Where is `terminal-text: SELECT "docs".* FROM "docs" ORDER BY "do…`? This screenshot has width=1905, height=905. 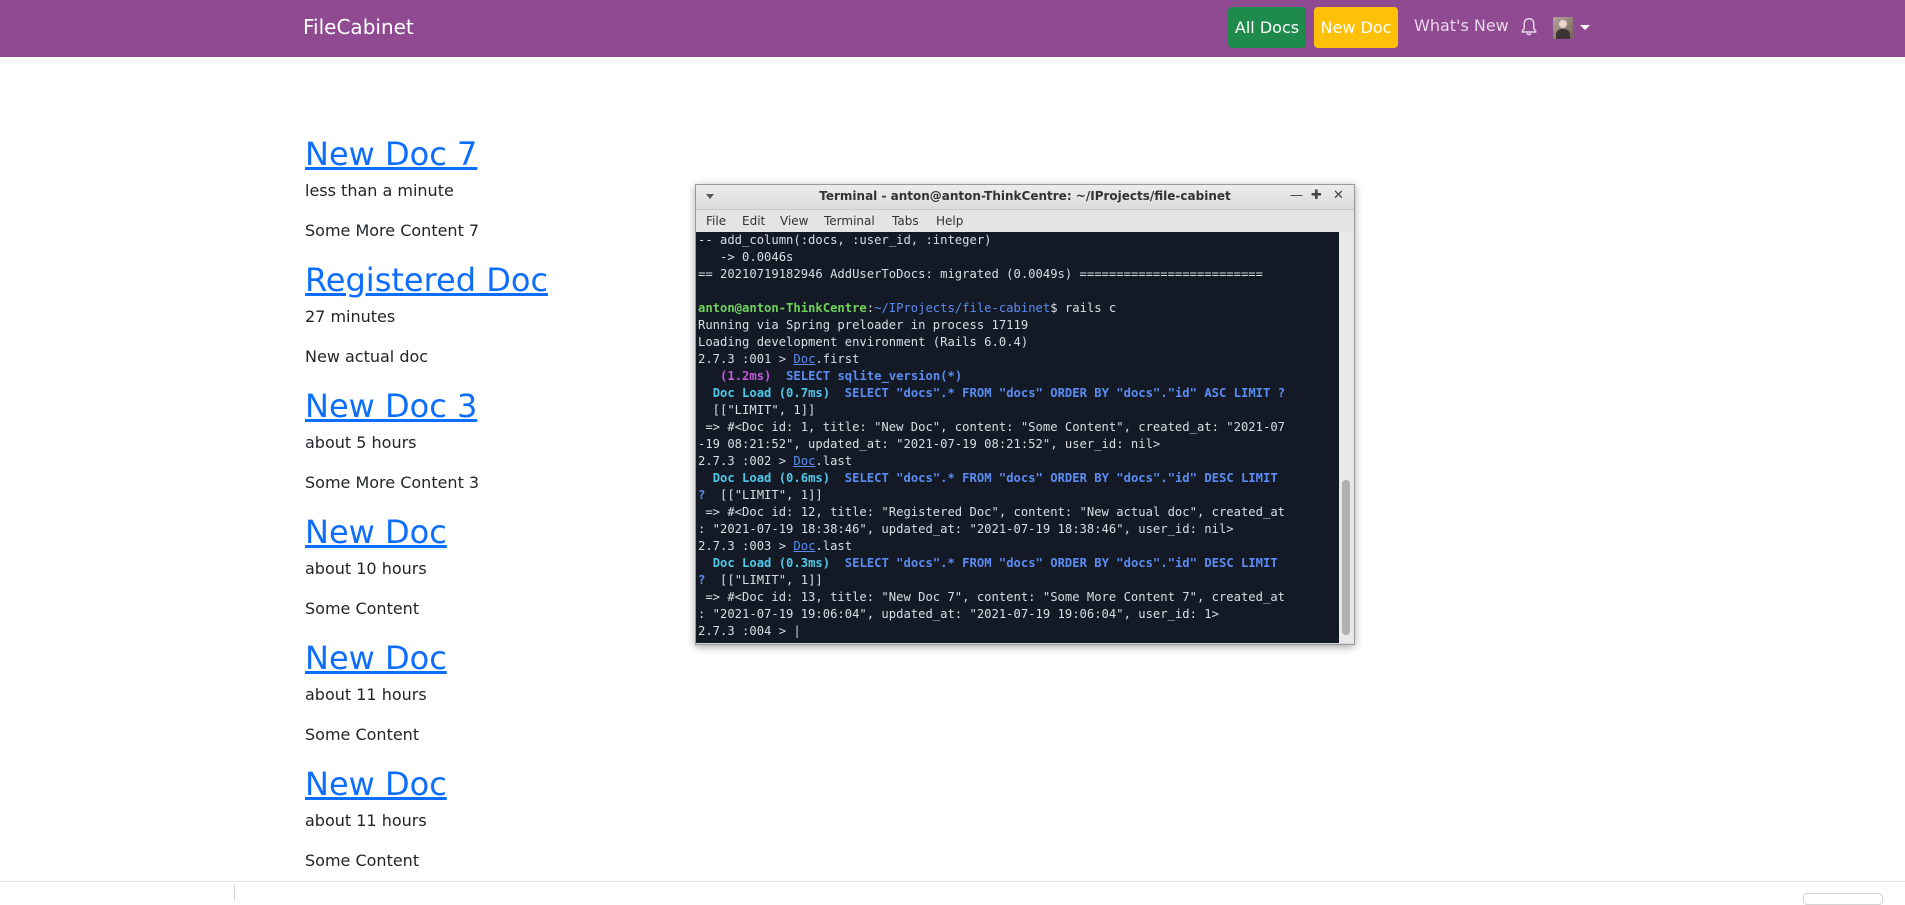 terminal-text: SELECT "docs".* FROM "docs" ORDER BY "do… is located at coordinates (1061, 478).